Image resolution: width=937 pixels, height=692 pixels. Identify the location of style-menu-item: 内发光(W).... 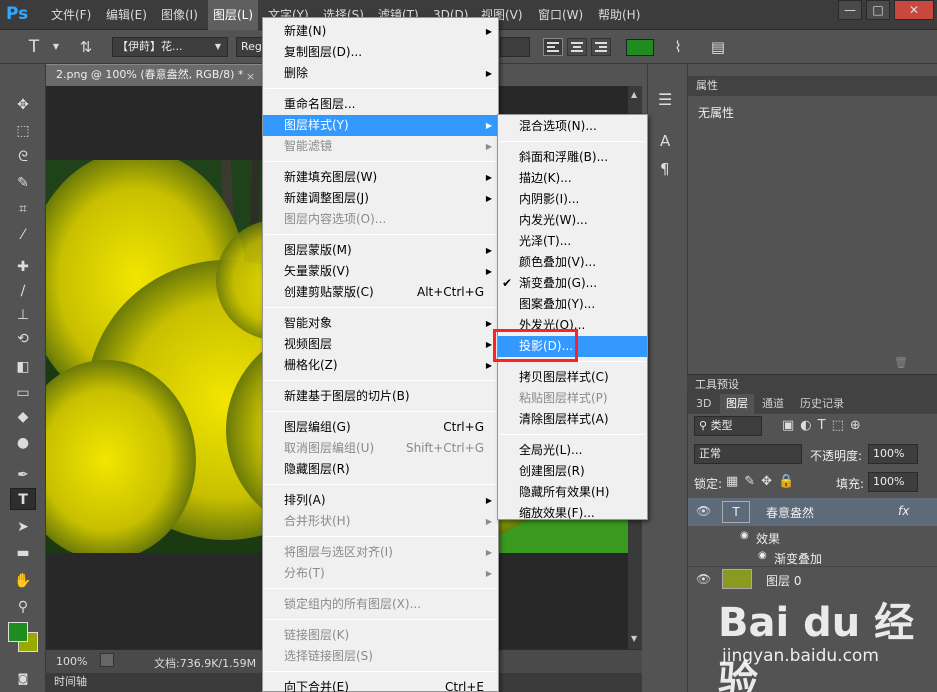
(572, 220).